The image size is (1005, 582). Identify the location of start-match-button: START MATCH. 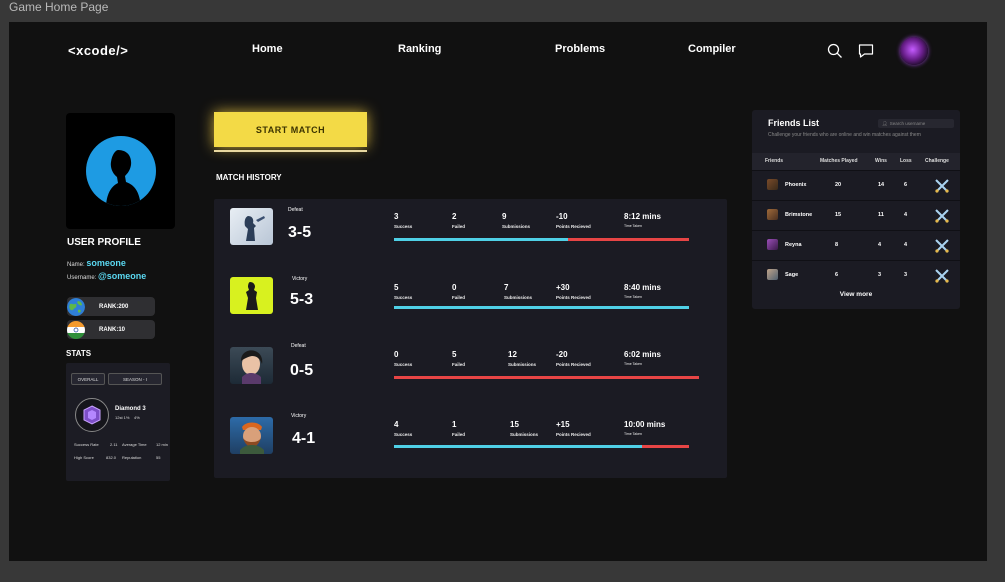
(290, 129).